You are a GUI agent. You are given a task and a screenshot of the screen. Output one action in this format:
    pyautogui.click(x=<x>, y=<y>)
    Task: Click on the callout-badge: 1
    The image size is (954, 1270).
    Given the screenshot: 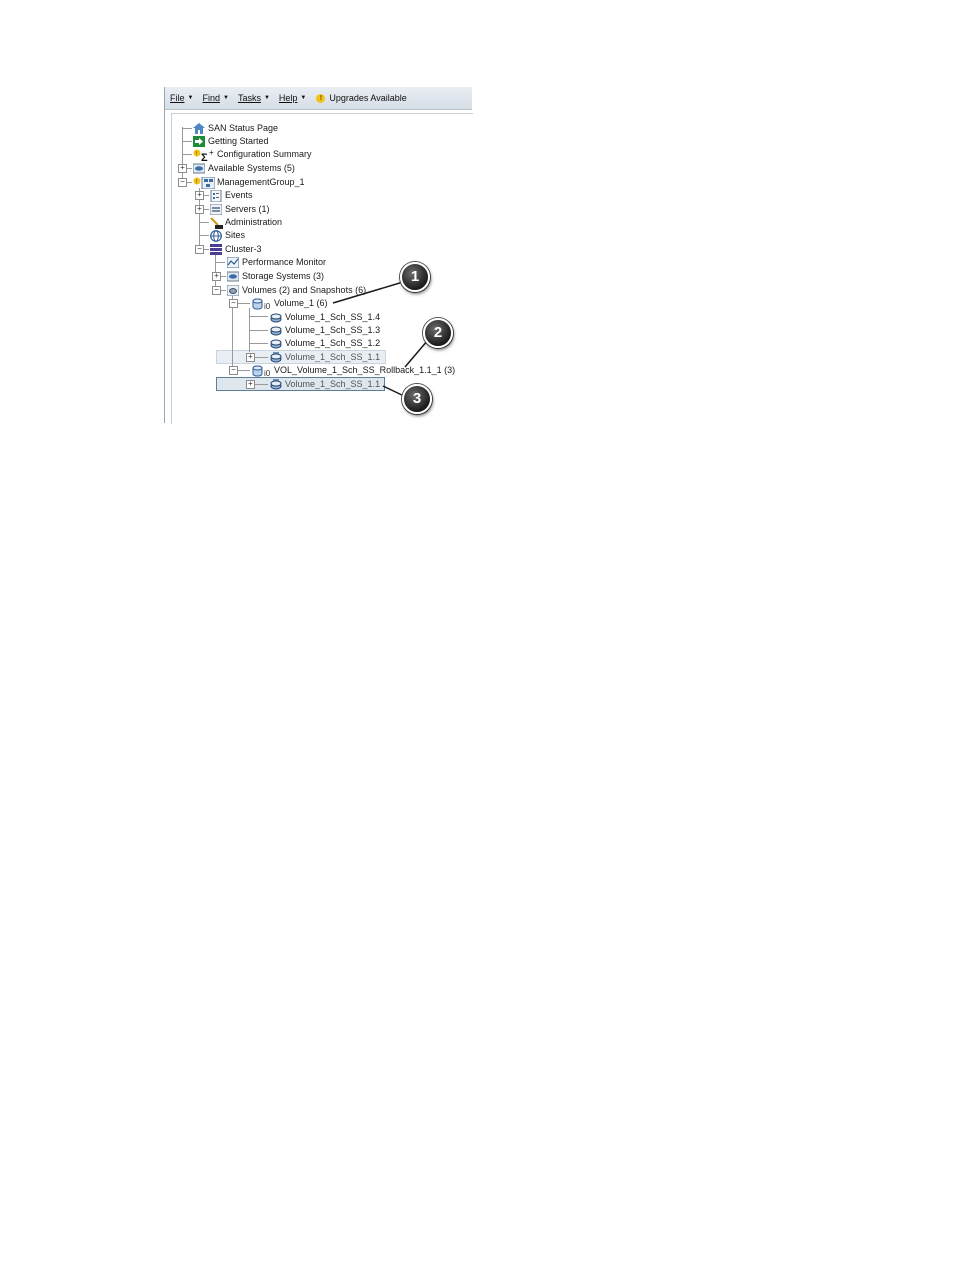 What is the action you would take?
    pyautogui.click(x=415, y=277)
    